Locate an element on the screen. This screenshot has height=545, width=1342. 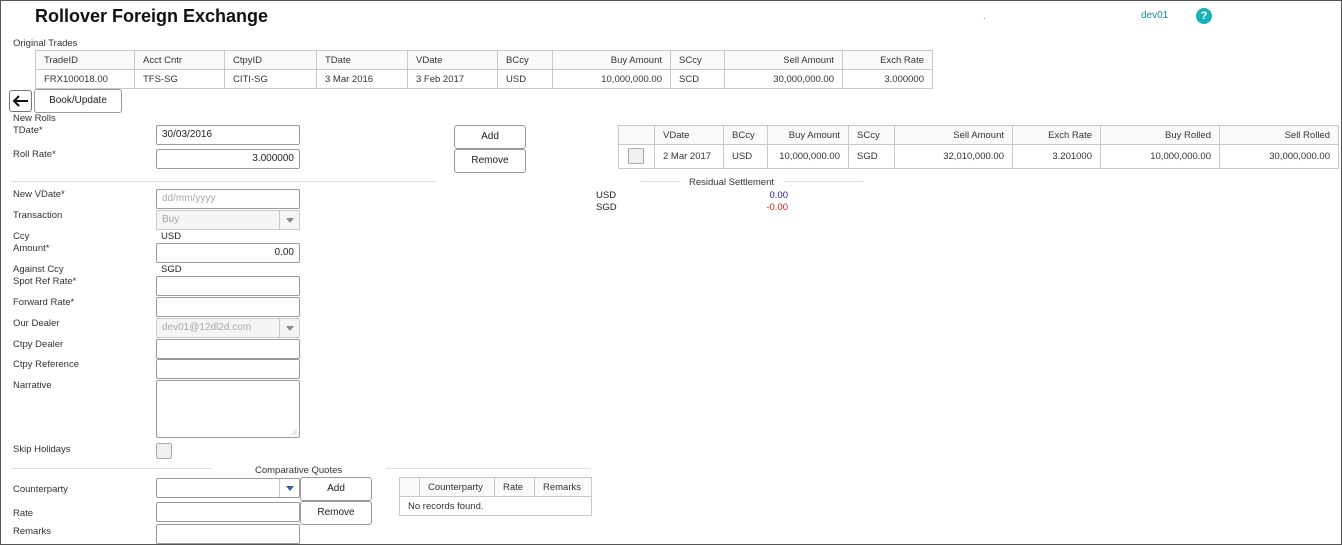
cell-acct-cntr: TFS-SG is located at coordinates (179, 79).